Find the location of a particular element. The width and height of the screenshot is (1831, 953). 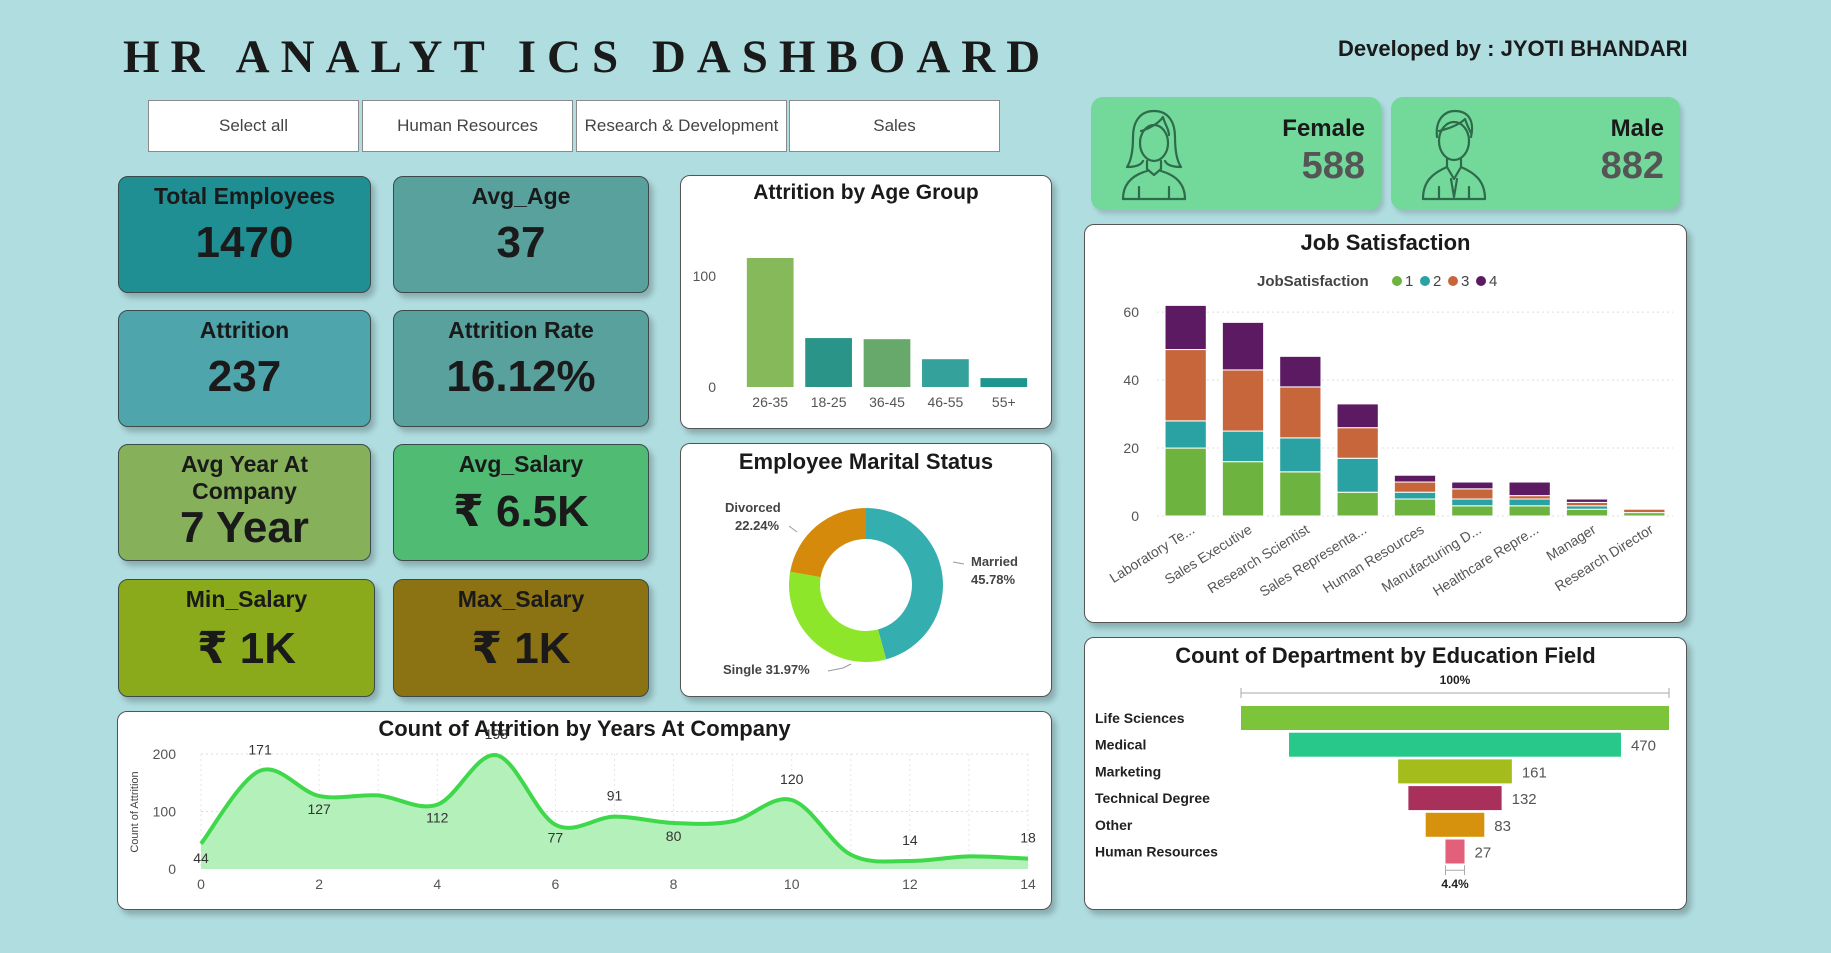

kpi-label: Min_Salary is located at coordinates (246, 599).